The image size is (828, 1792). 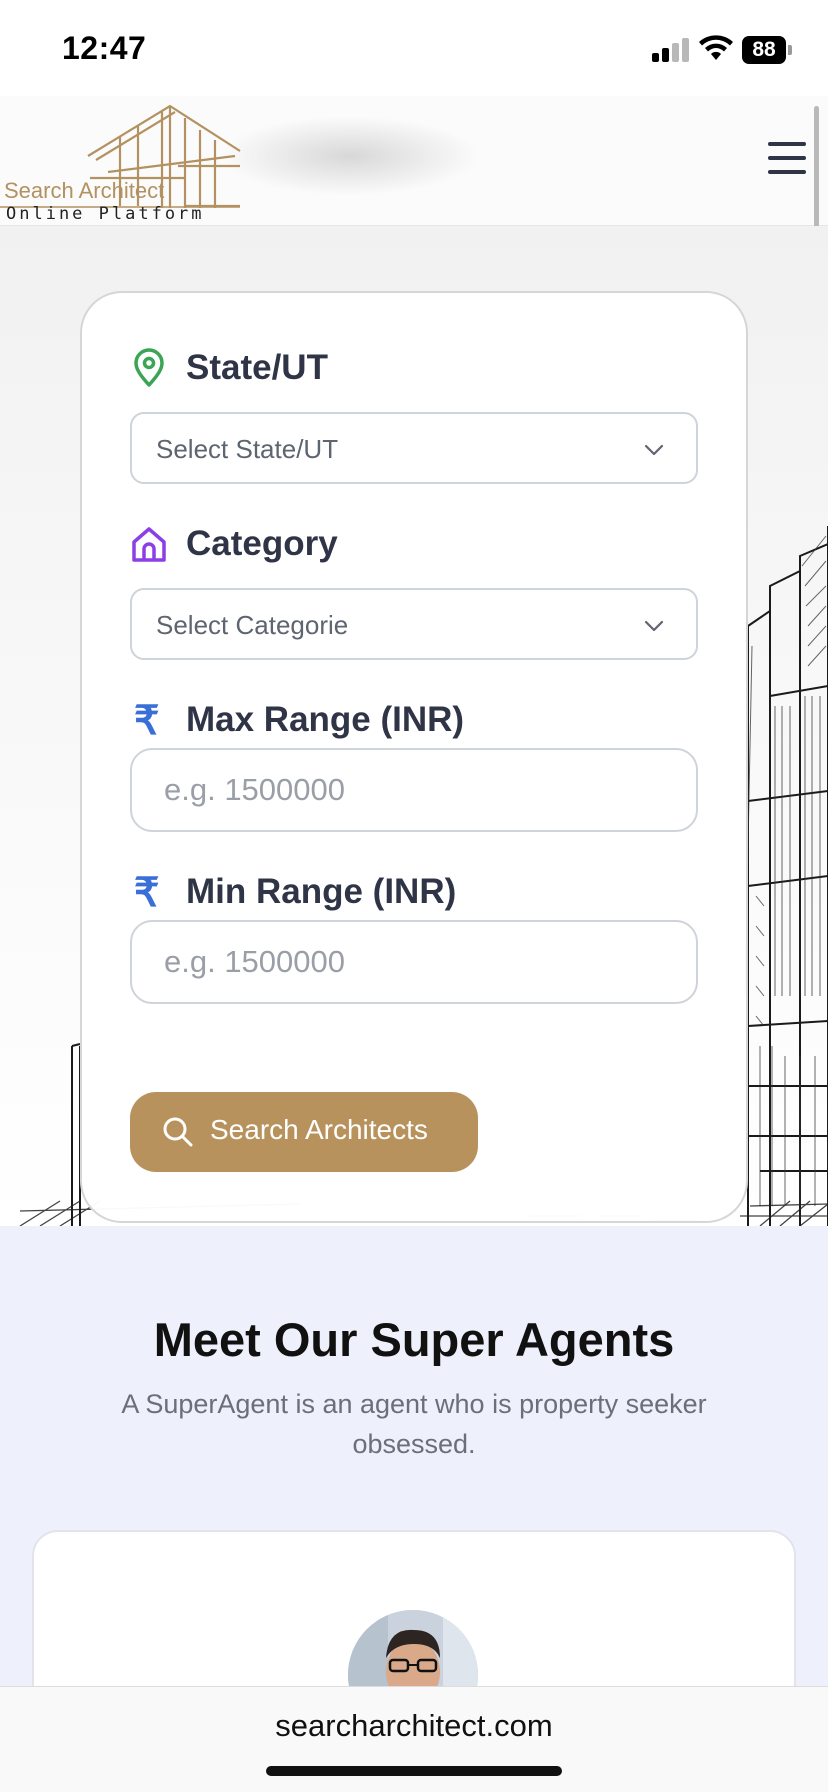 What do you see at coordinates (414, 448) in the screenshot?
I see `state-select: Select State/UT` at bounding box center [414, 448].